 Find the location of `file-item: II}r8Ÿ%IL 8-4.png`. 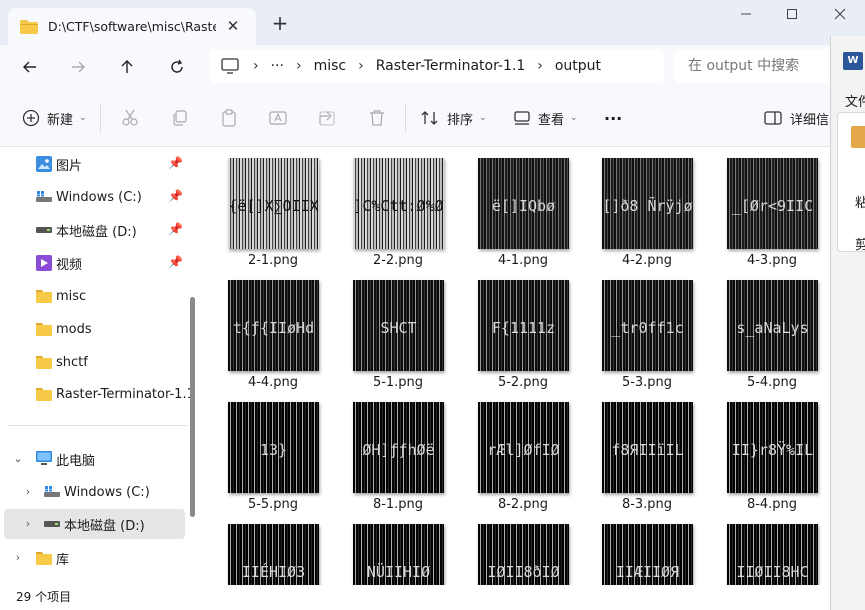

file-item: II}r8Ÿ%IL 8-4.png is located at coordinates (772, 453).